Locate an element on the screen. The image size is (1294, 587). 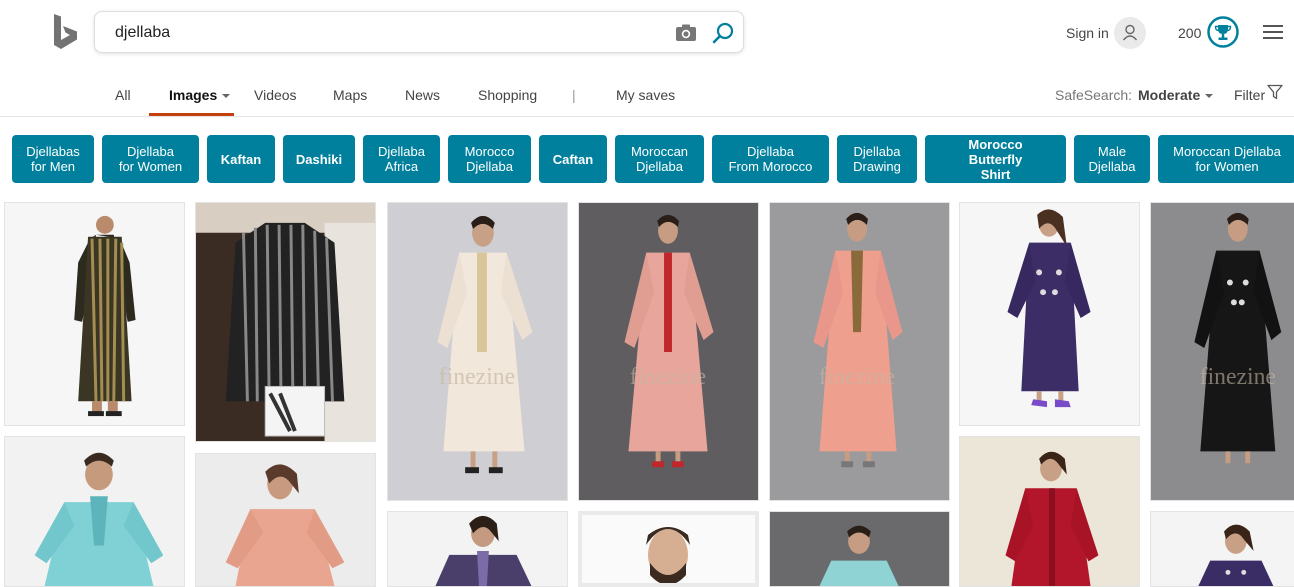
nav-news: News is located at coordinates (422, 95).